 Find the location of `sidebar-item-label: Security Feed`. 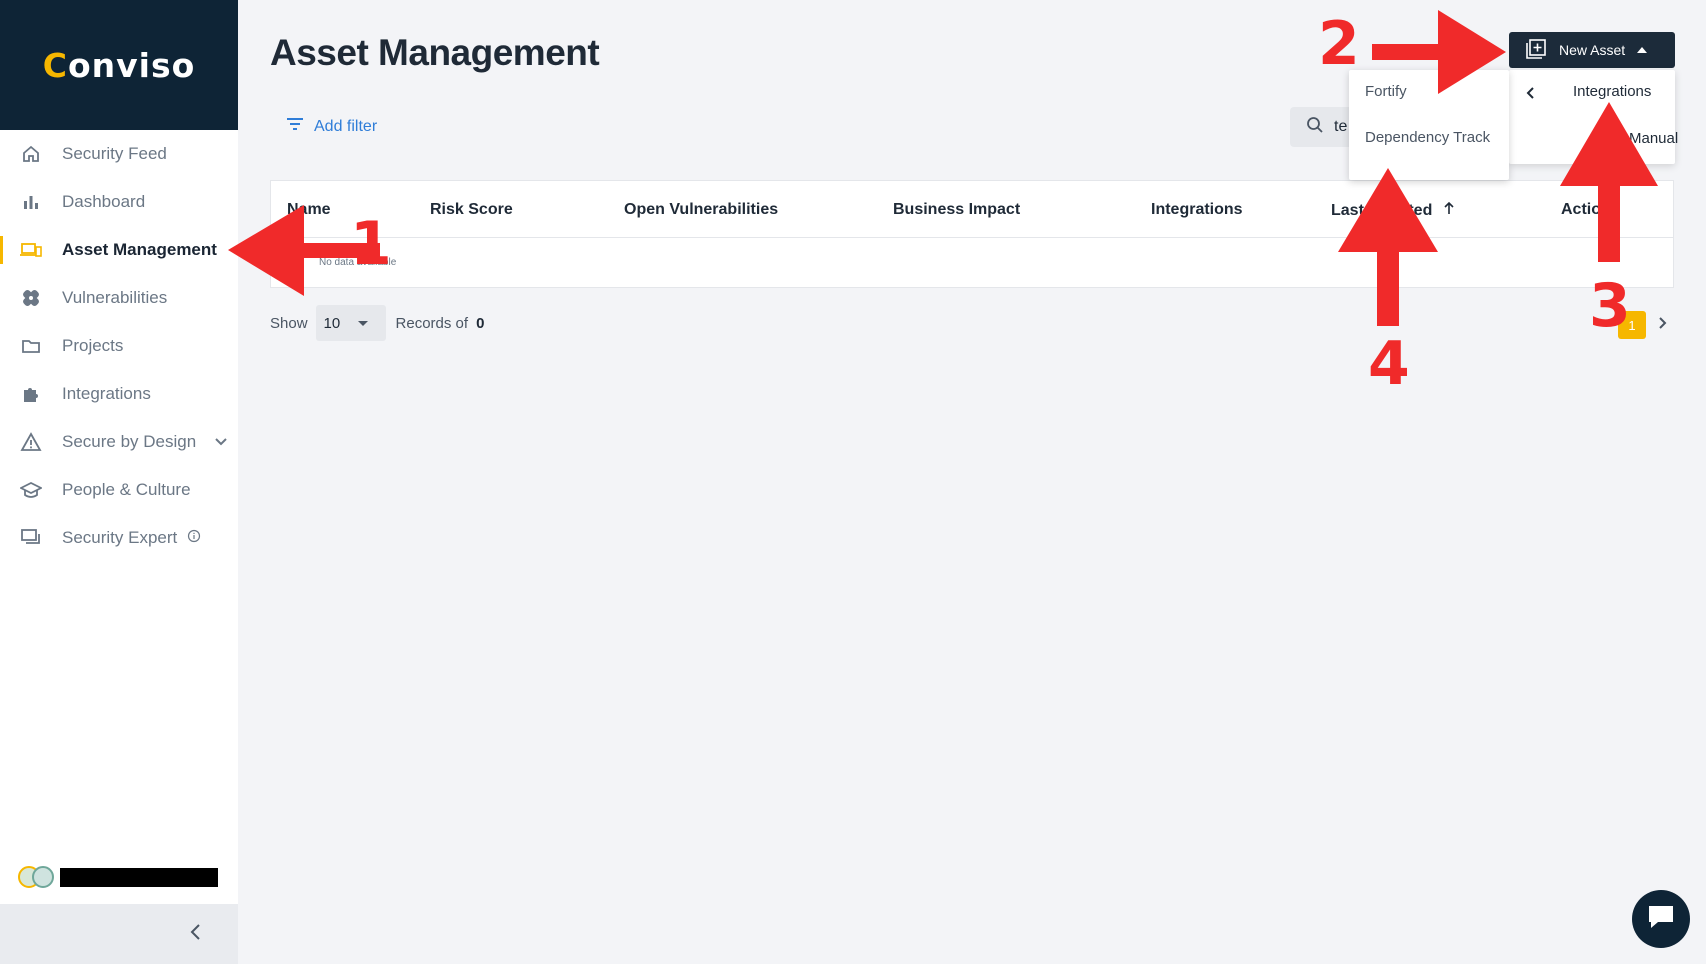

sidebar-item-label: Security Feed is located at coordinates (114, 153).